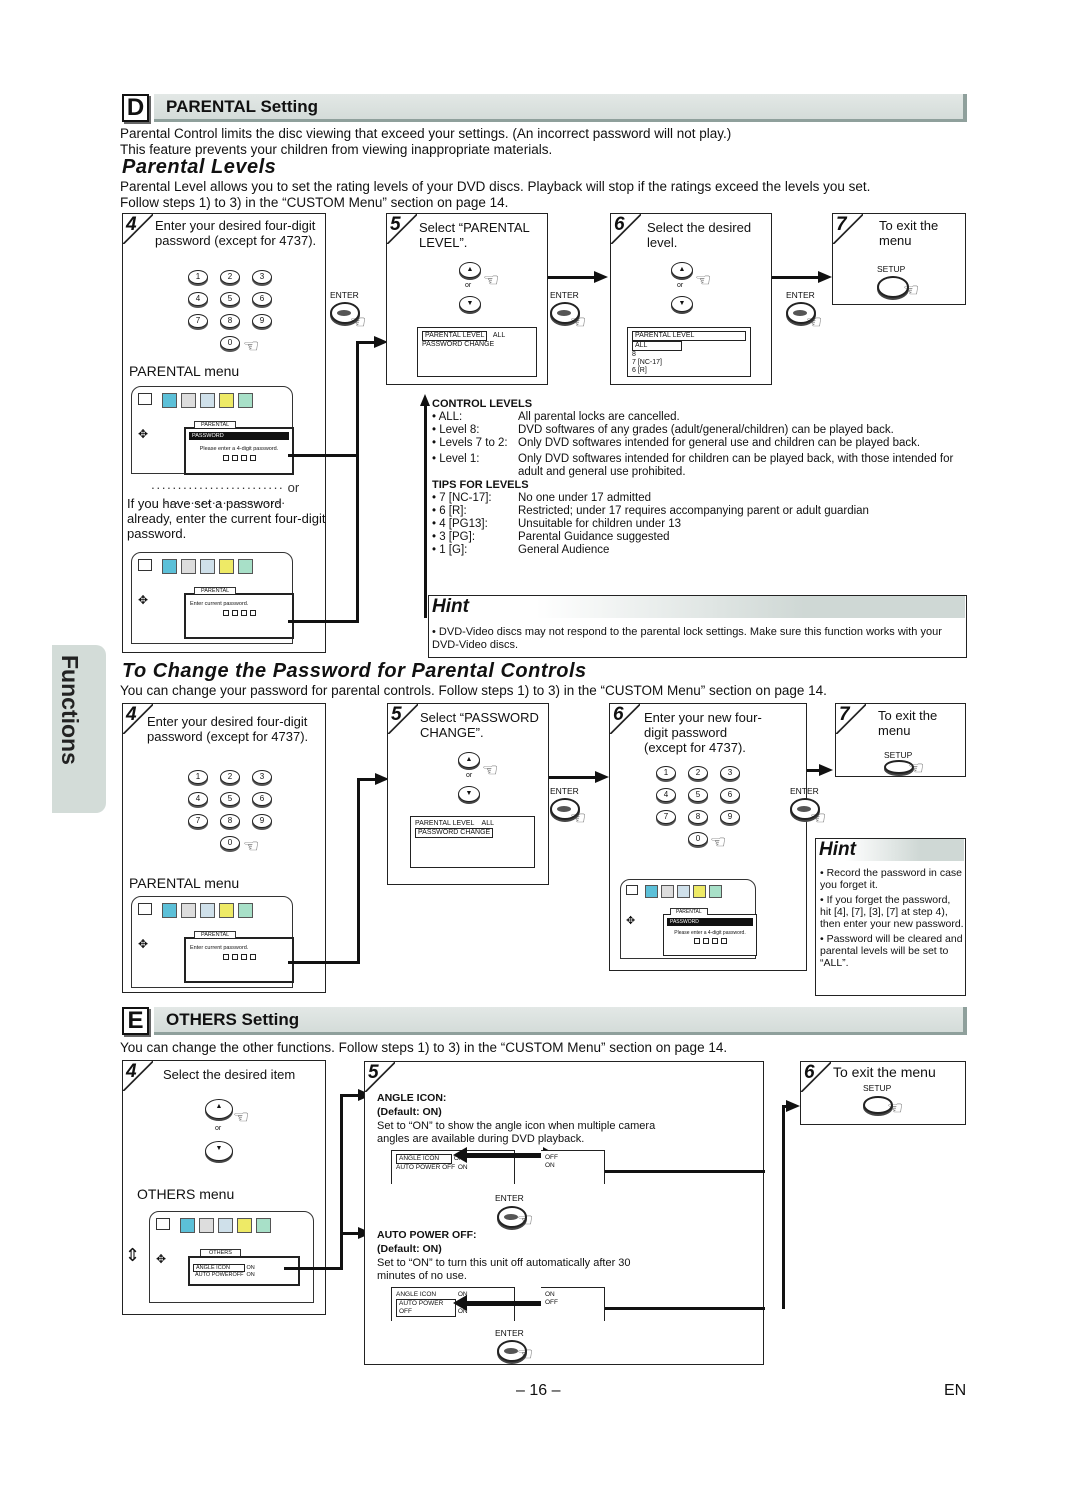 This screenshot has width=1080, height=1486. Describe the element at coordinates (135, 108) in the screenshot. I see `section-letter: D` at that location.